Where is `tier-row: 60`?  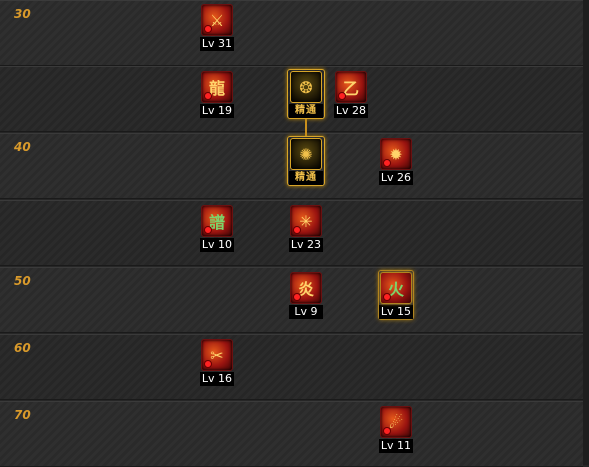
tier-row: 60 is located at coordinates (291, 367).